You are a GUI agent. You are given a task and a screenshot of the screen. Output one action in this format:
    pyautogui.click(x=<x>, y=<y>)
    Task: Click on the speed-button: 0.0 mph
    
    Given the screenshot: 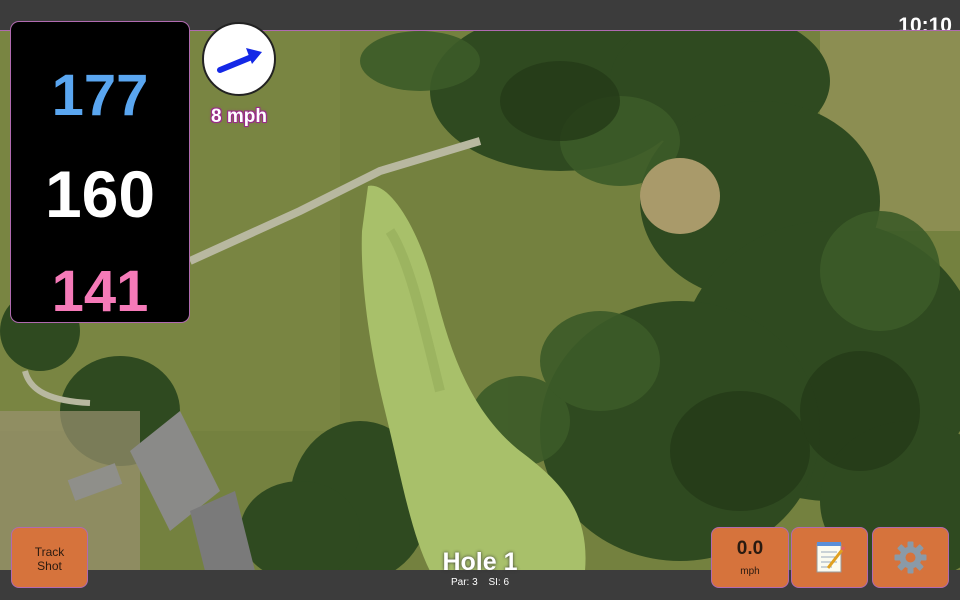 What is the action you would take?
    pyautogui.click(x=750, y=557)
    